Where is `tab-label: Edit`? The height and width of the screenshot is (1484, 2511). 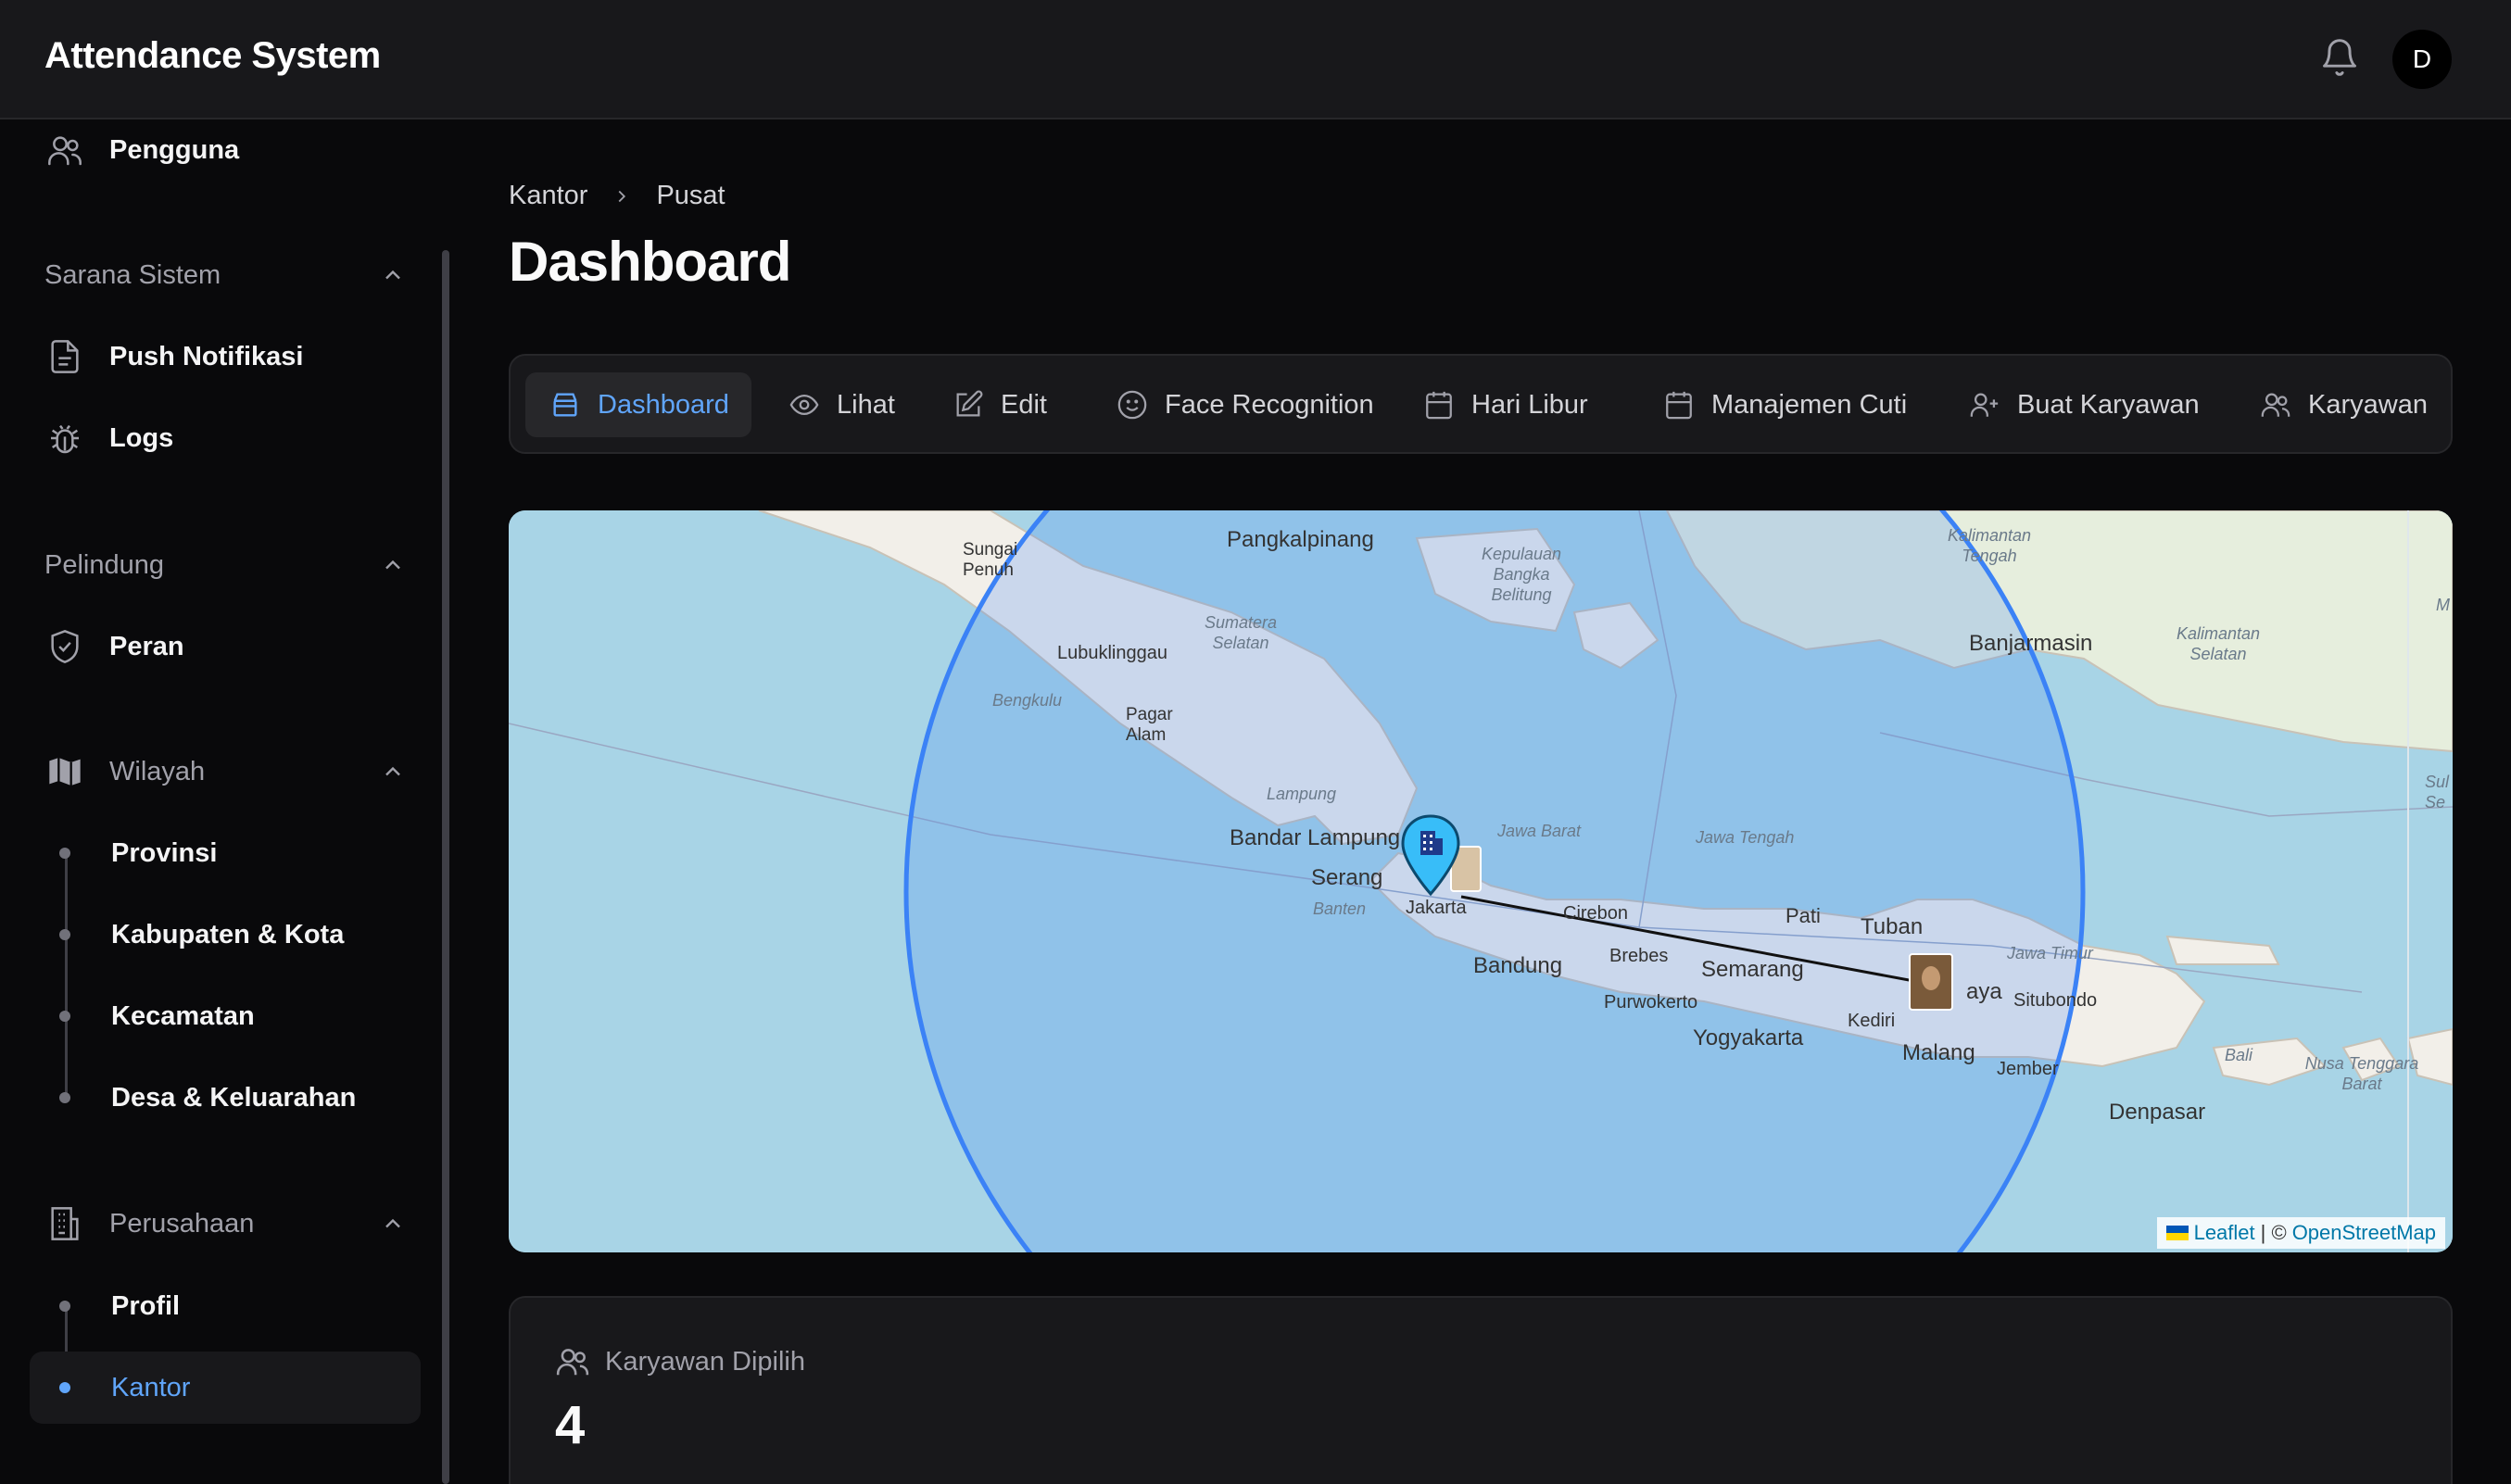 tab-label: Edit is located at coordinates (1024, 404).